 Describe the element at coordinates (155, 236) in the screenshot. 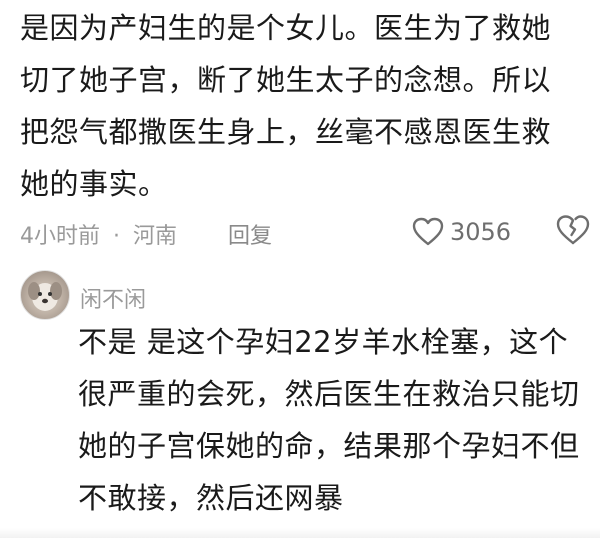

I see `comment-location: 河南` at that location.